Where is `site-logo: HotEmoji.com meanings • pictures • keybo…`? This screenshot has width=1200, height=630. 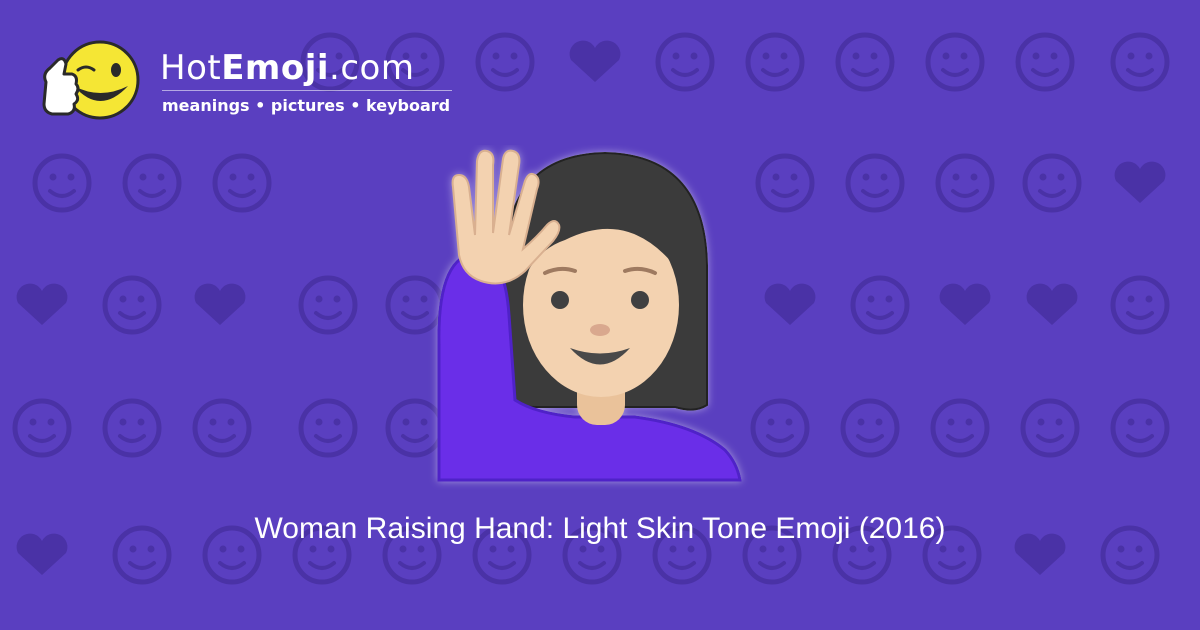 site-logo: HotEmoji.com meanings • pictures • keybo… is located at coordinates (248, 84).